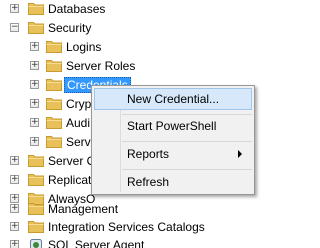 Image resolution: width=320 pixels, height=248 pixels. I want to click on tree-node-security: − Security, so click(131, 28).